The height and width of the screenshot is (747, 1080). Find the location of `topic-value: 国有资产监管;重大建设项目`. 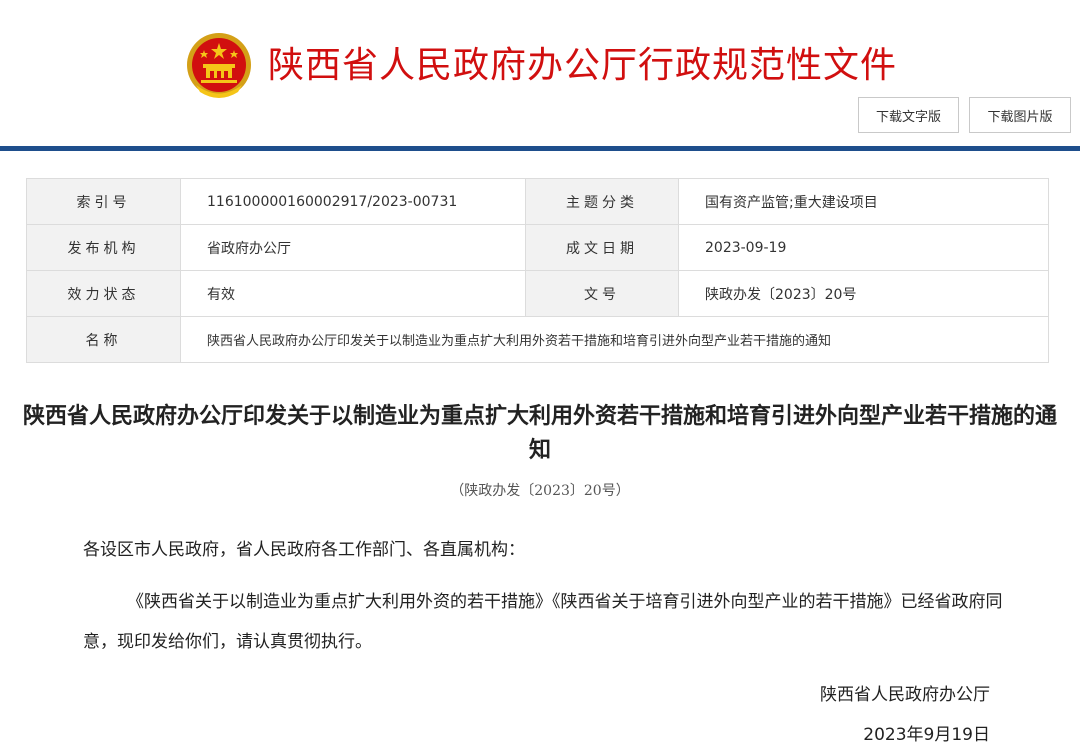

topic-value: 国有资产监管;重大建设项目 is located at coordinates (864, 202).